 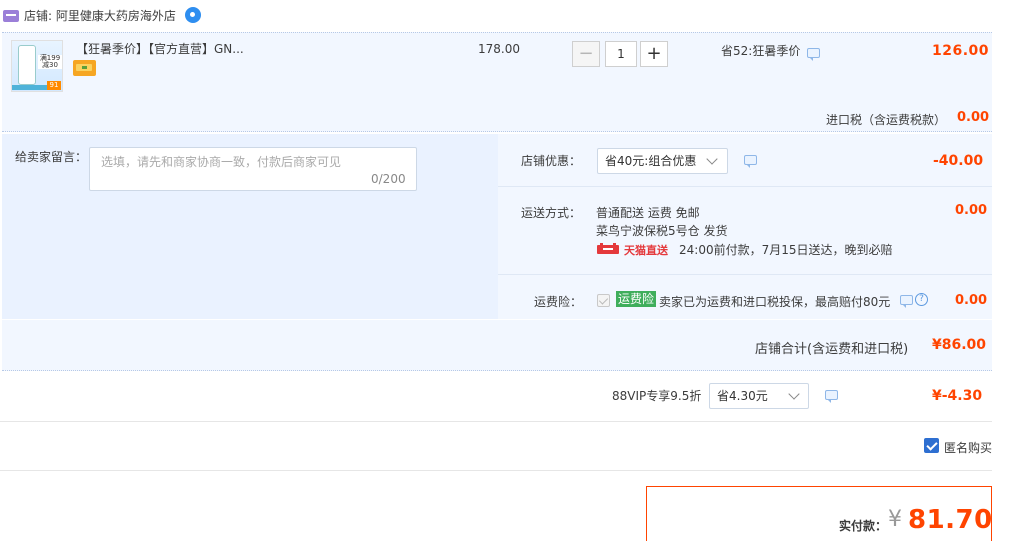 I want to click on tmall-icon, so click(x=608, y=248).